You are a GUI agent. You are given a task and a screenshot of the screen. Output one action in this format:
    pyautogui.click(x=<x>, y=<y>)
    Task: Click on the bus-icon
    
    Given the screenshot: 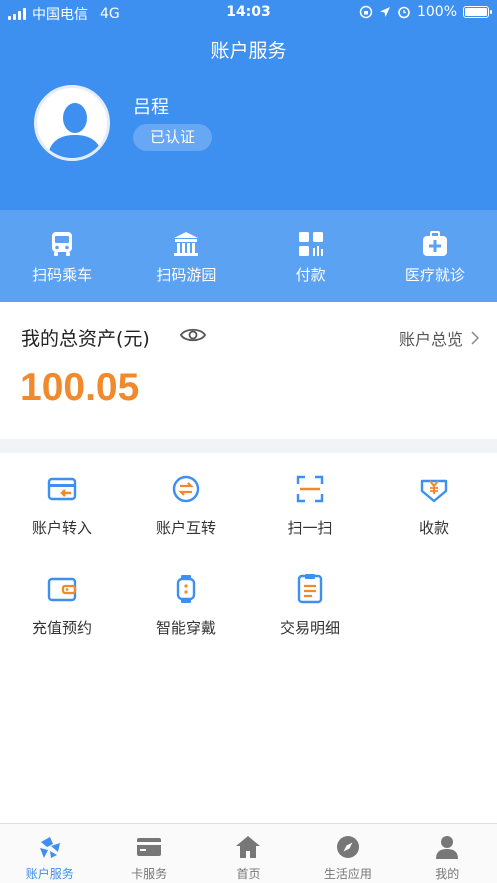 What is the action you would take?
    pyautogui.click(x=62, y=244)
    